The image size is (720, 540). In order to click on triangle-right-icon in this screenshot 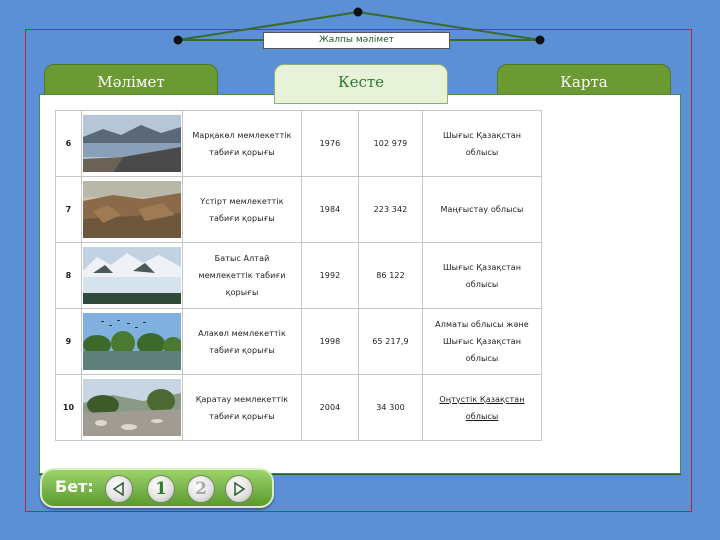, I will do `click(240, 489)`.